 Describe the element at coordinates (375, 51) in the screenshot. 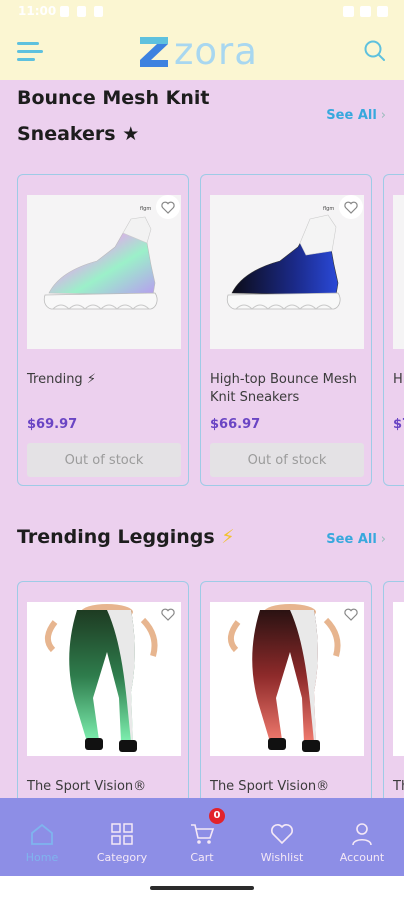

I see `search-icon` at that location.